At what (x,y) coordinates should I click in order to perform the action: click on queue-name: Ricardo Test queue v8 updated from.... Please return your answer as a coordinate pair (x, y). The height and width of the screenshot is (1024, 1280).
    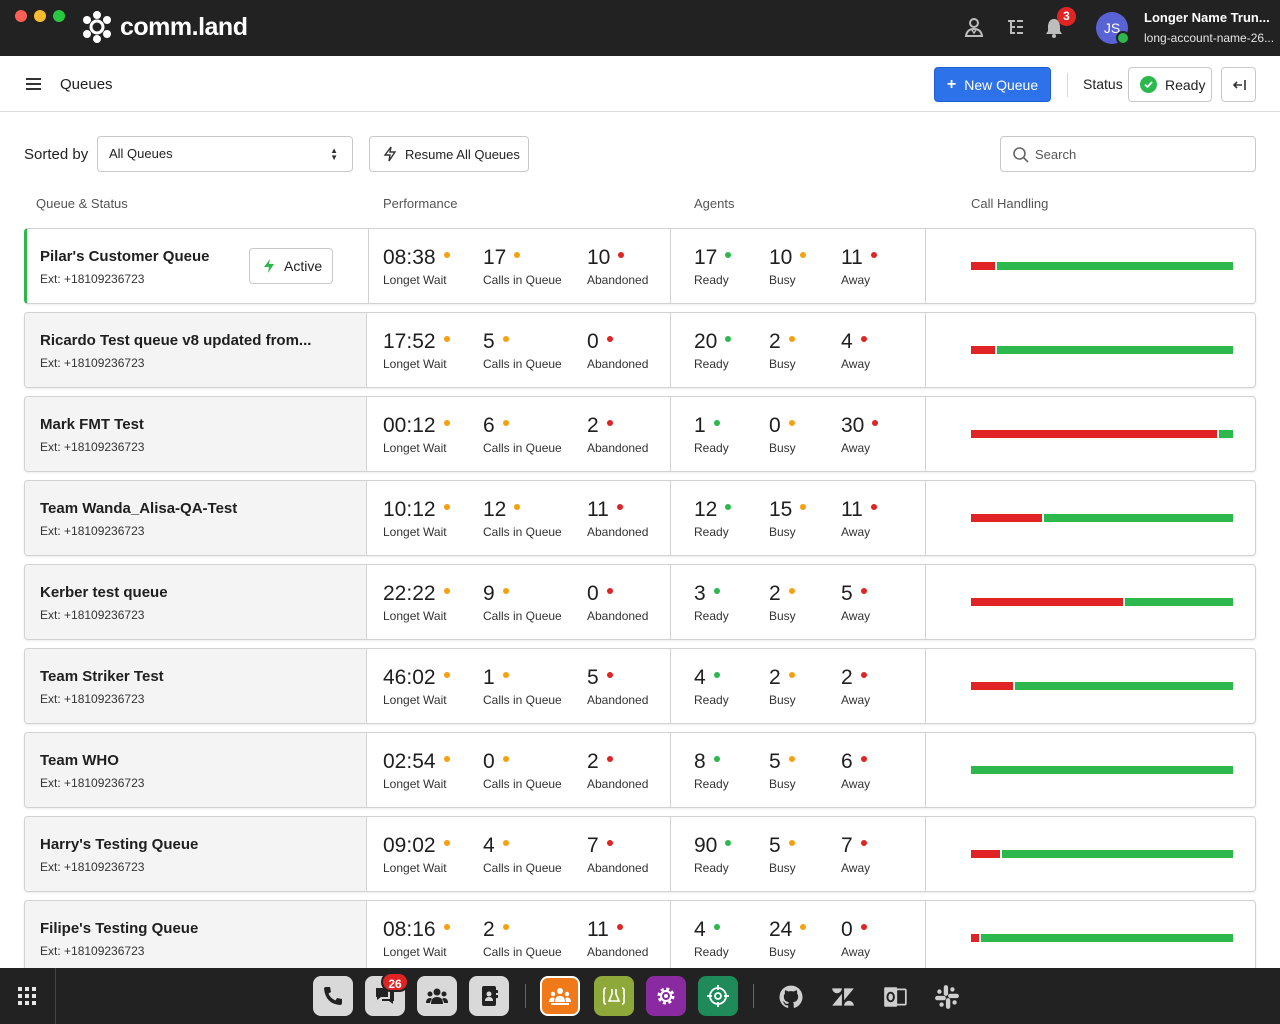
    Looking at the image, I should click on (175, 340).